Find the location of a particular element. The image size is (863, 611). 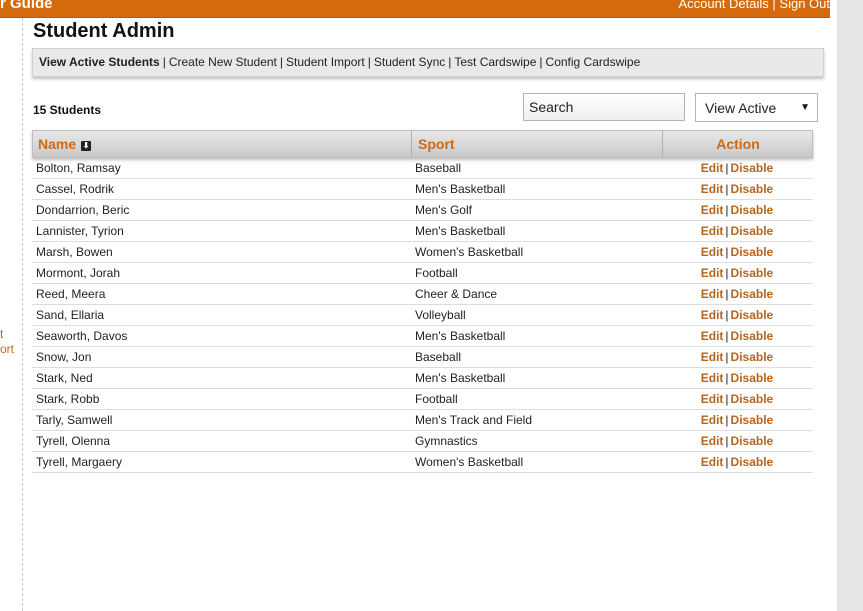

cell-sport: Cheer & Dance is located at coordinates (456, 294).